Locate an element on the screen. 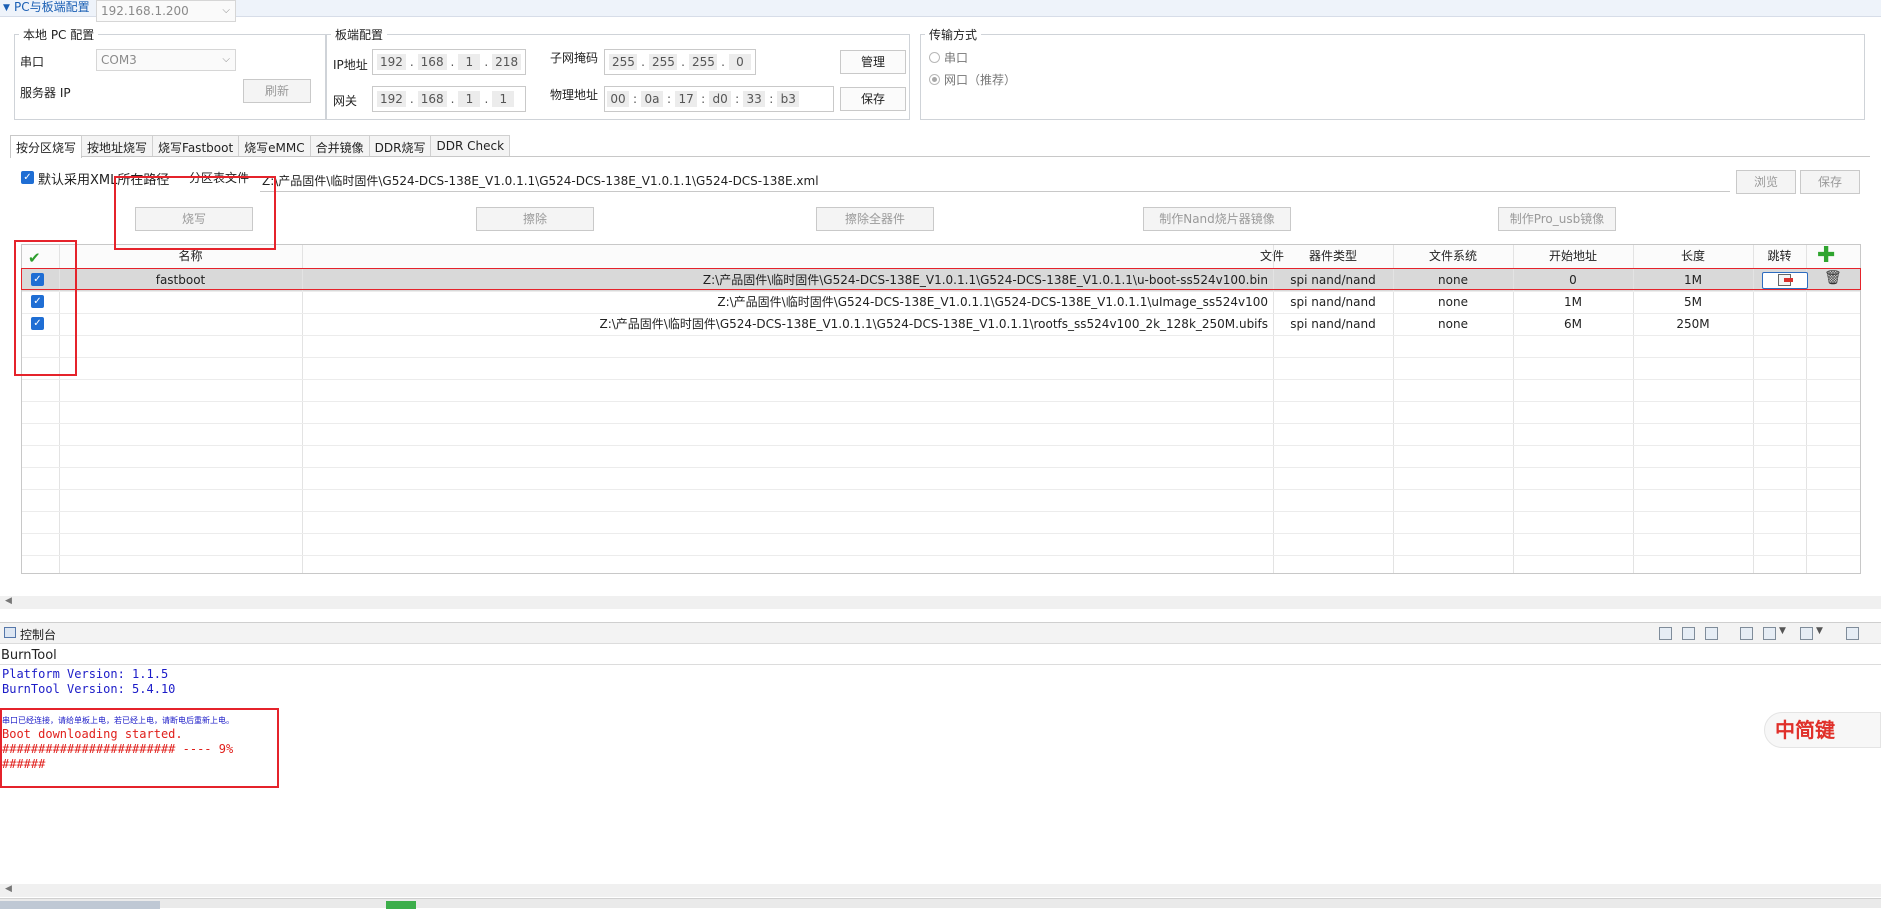 The height and width of the screenshot is (909, 1881). tab-by-address: 按地址烧写 is located at coordinates (117, 145).